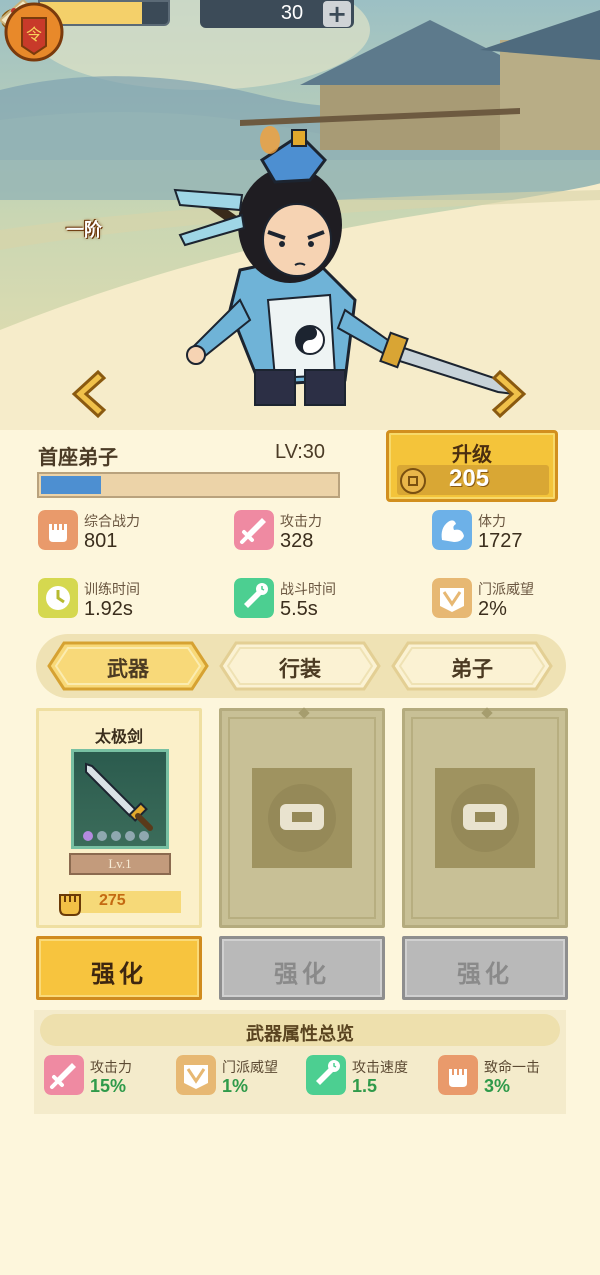 The width and height of the screenshot is (600, 1275). What do you see at coordinates (292, 13) in the screenshot?
I see `currency-value: 30` at bounding box center [292, 13].